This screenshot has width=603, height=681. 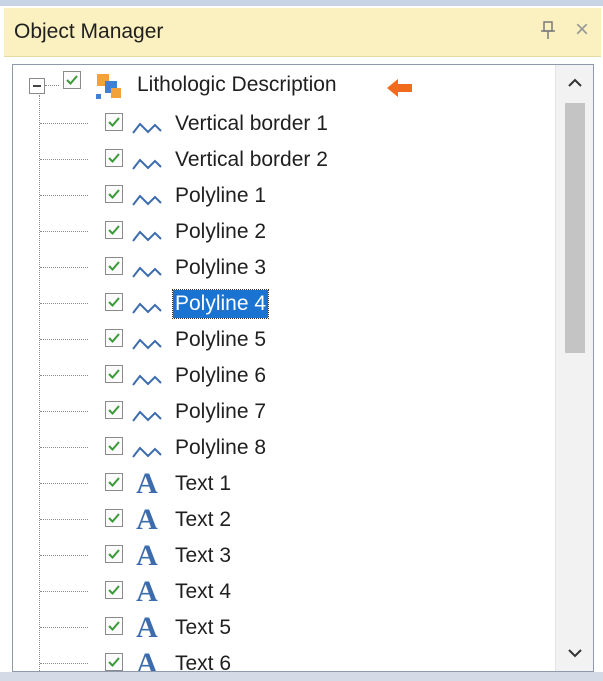 What do you see at coordinates (220, 448) in the screenshot?
I see `tree-item-label: Polyline 8` at bounding box center [220, 448].